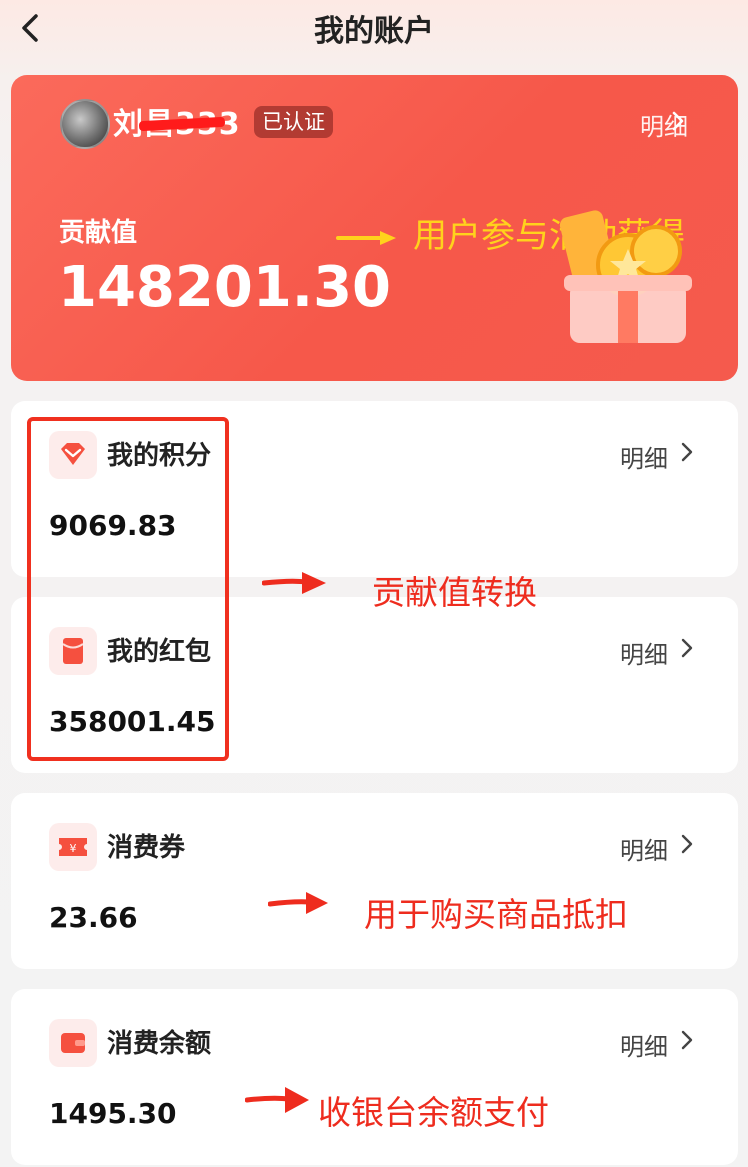 This screenshot has height=1167, width=748. I want to click on balance-detail-link: 明细, so click(644, 1044).